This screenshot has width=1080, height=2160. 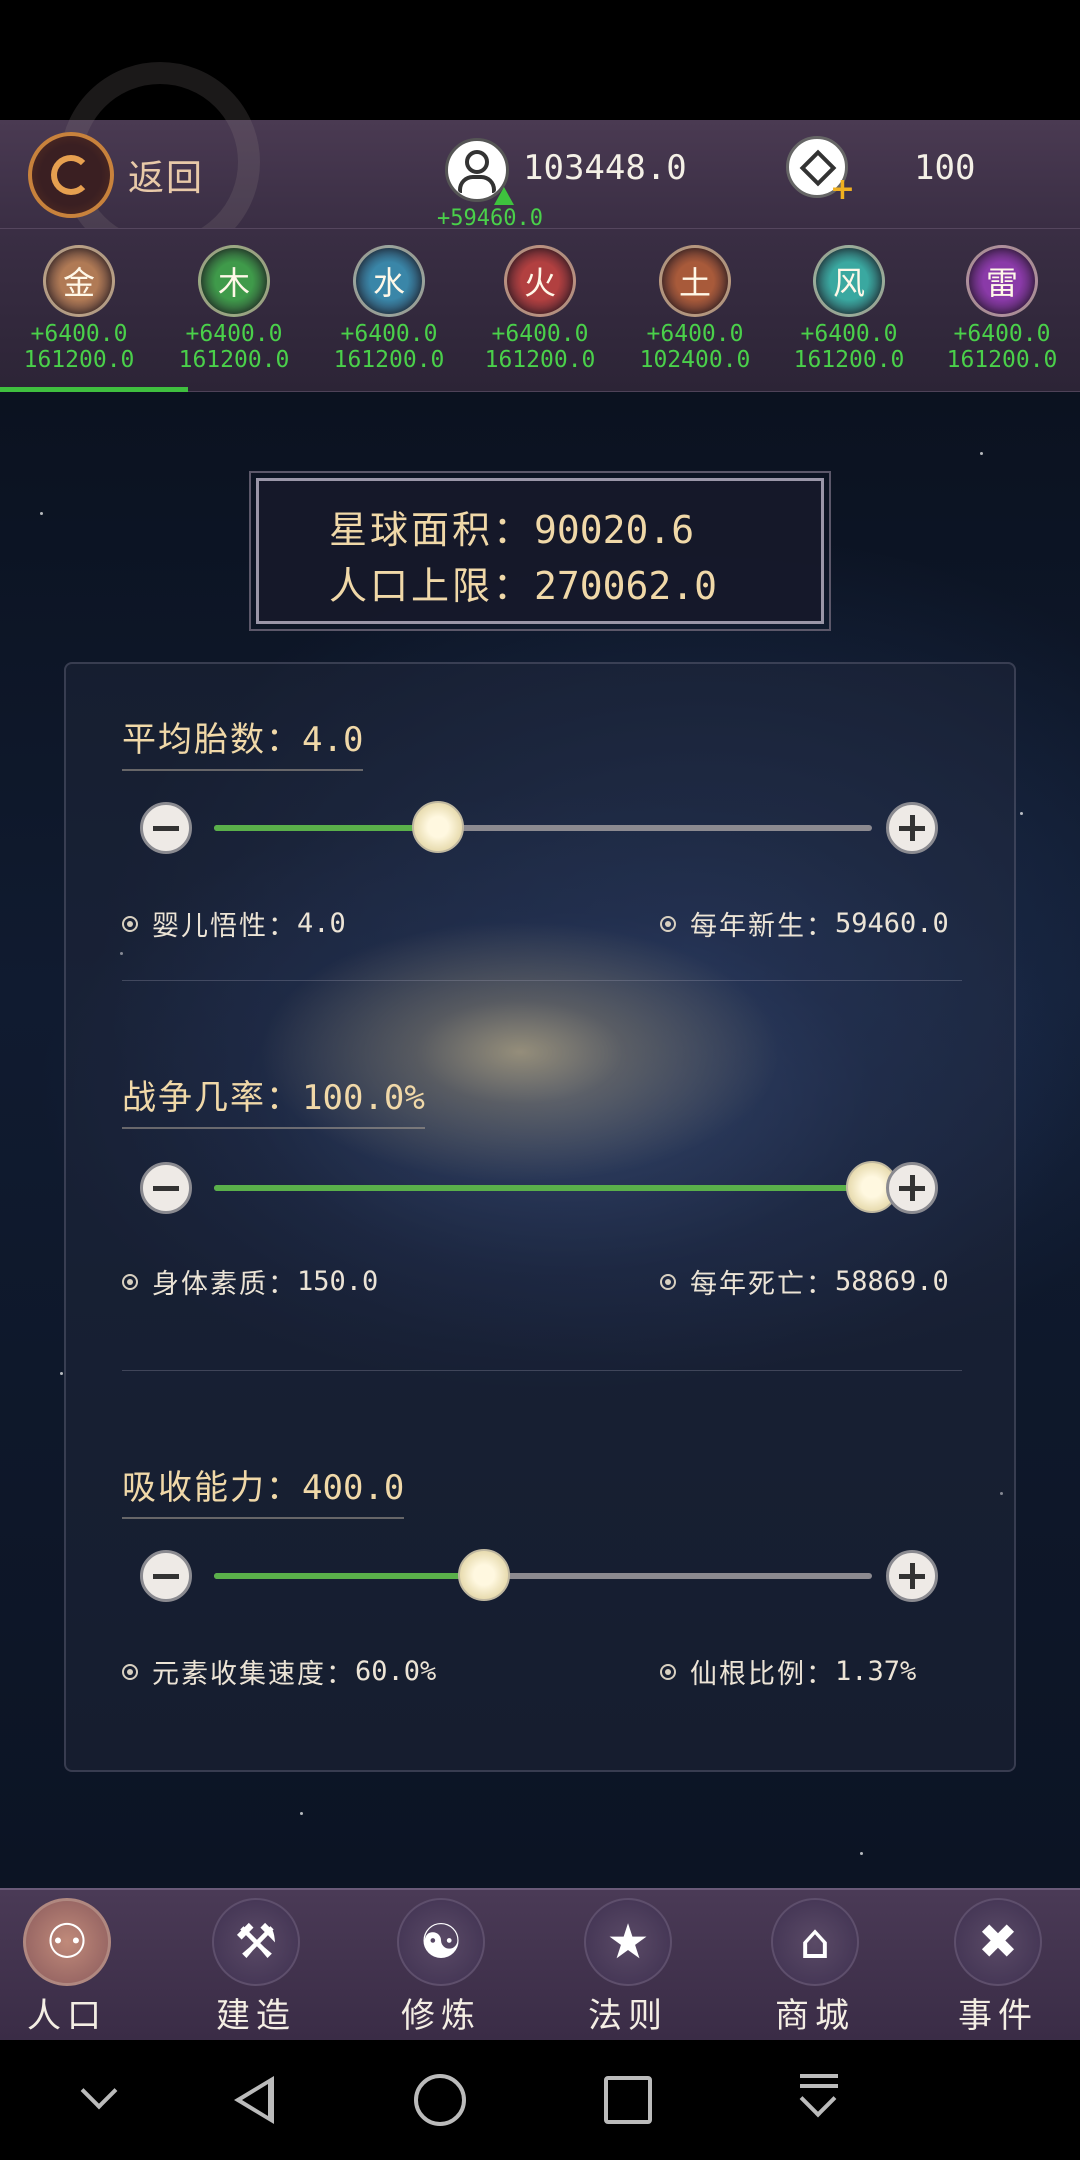 What do you see at coordinates (912, 1188) in the screenshot?
I see `war-chance-plus-button` at bounding box center [912, 1188].